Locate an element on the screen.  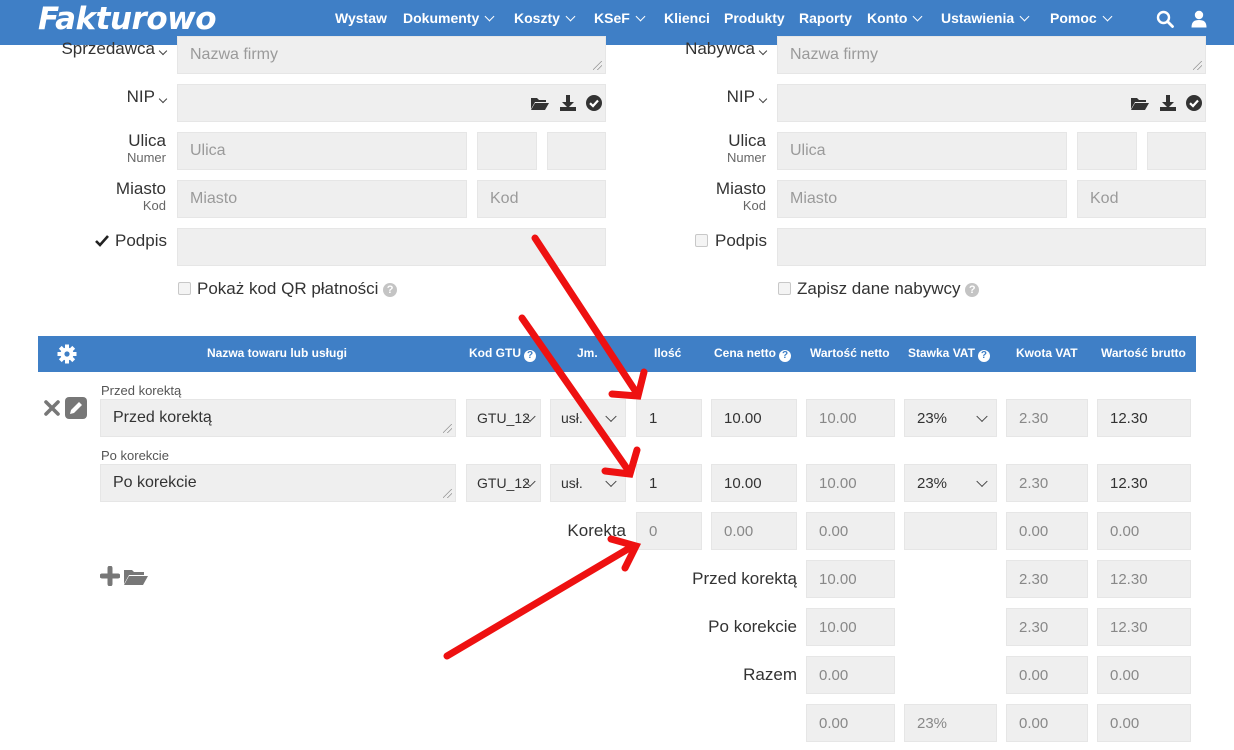
logo: Fakturowo is located at coordinates (127, 19).